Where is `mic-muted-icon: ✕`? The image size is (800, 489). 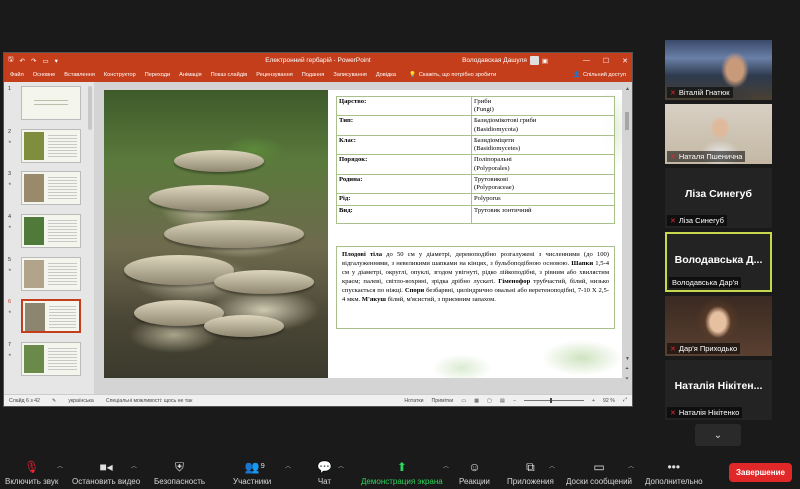
mic-muted-icon: ✕ is located at coordinates (673, 413).